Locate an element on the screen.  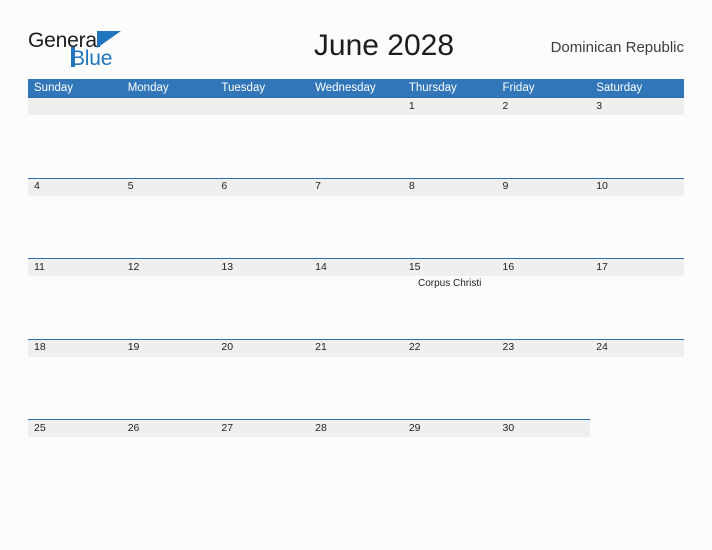
day-number: 18 is located at coordinates (40, 347).